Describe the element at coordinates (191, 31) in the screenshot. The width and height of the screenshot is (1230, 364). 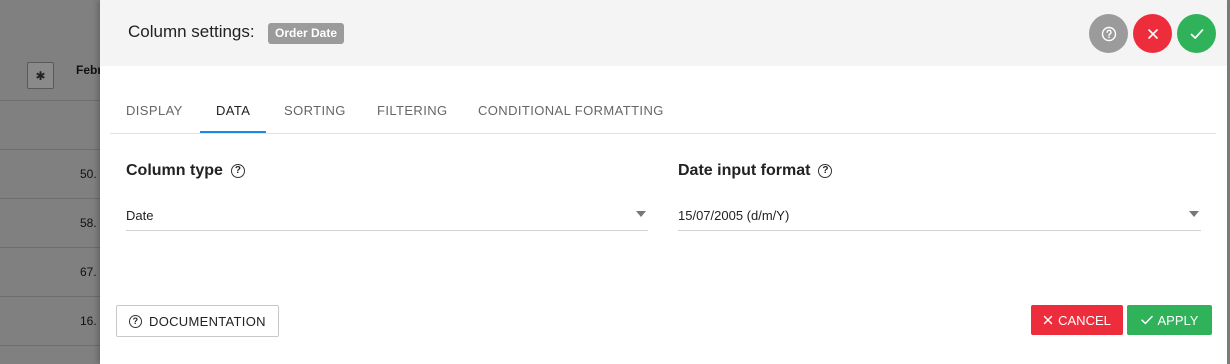
I see `modal-title: Column settings:` at that location.